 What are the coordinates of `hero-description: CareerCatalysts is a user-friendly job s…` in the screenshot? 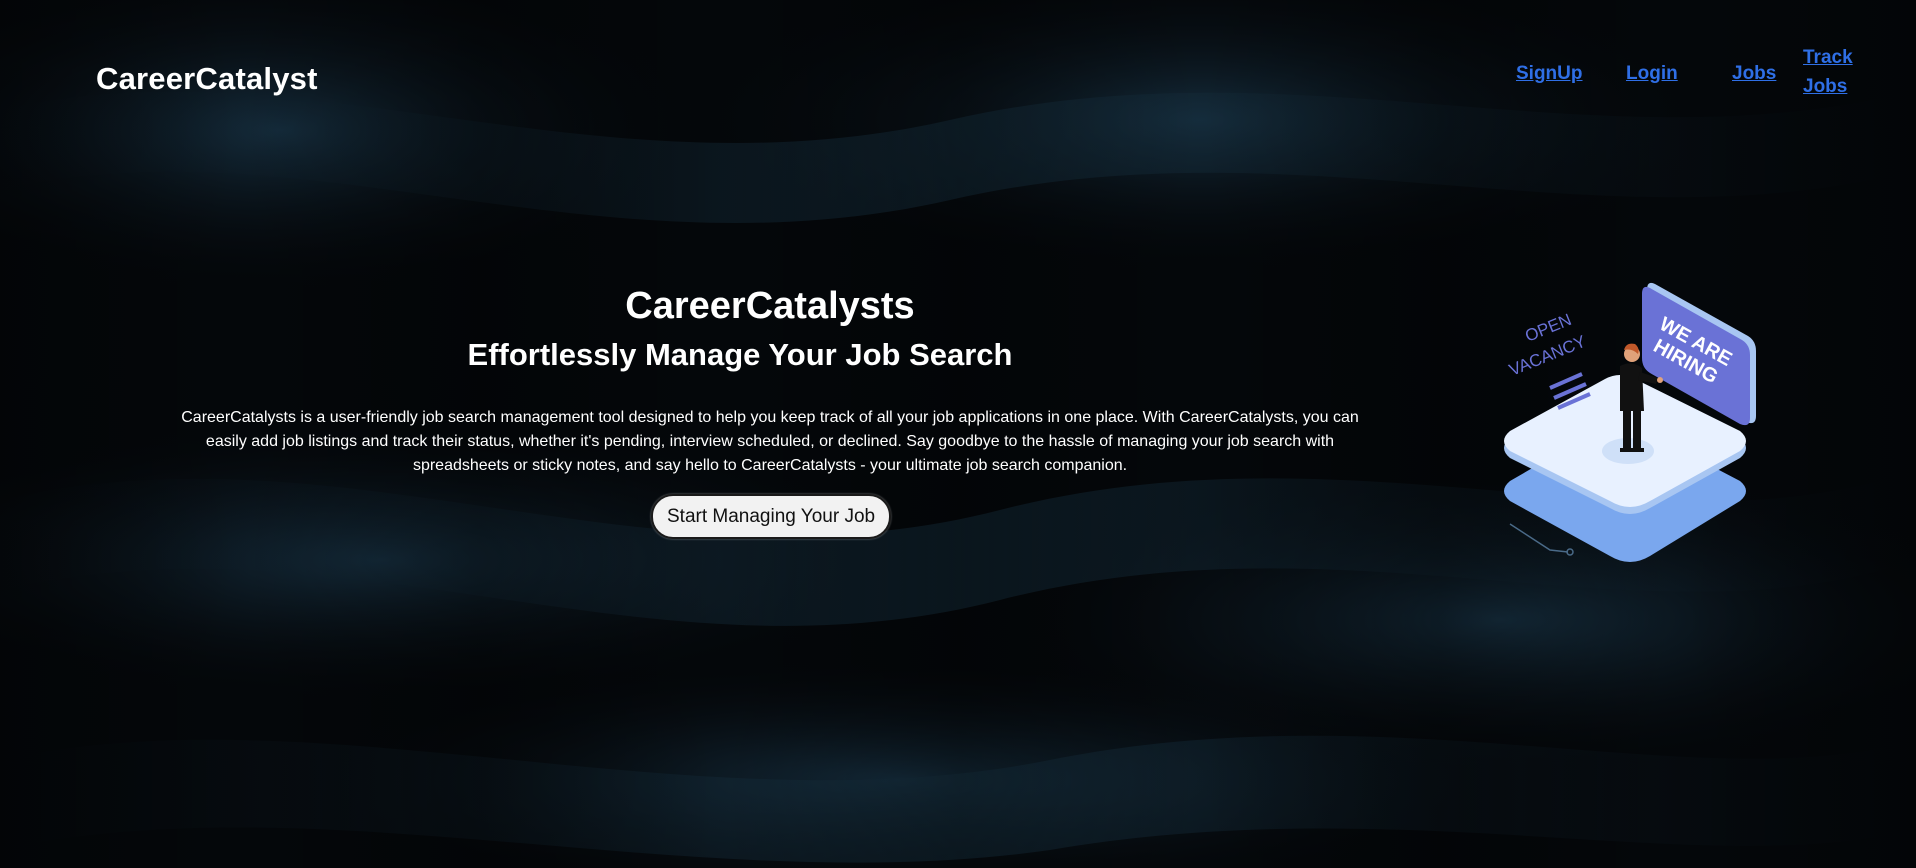 It's located at (770, 441).